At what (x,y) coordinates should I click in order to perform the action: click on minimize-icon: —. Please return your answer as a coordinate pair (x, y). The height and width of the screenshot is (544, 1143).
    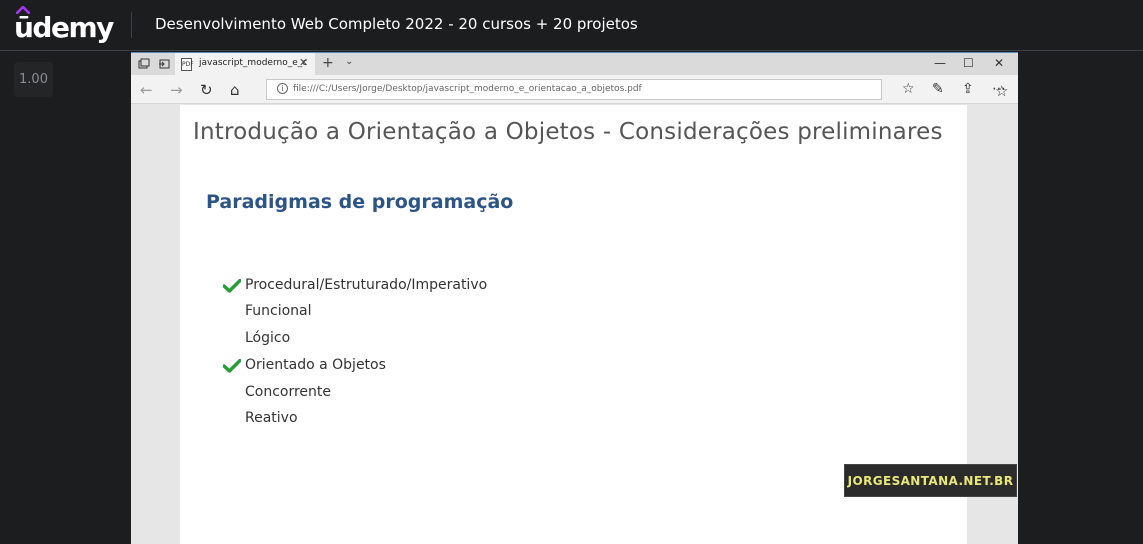
    Looking at the image, I should click on (940, 63).